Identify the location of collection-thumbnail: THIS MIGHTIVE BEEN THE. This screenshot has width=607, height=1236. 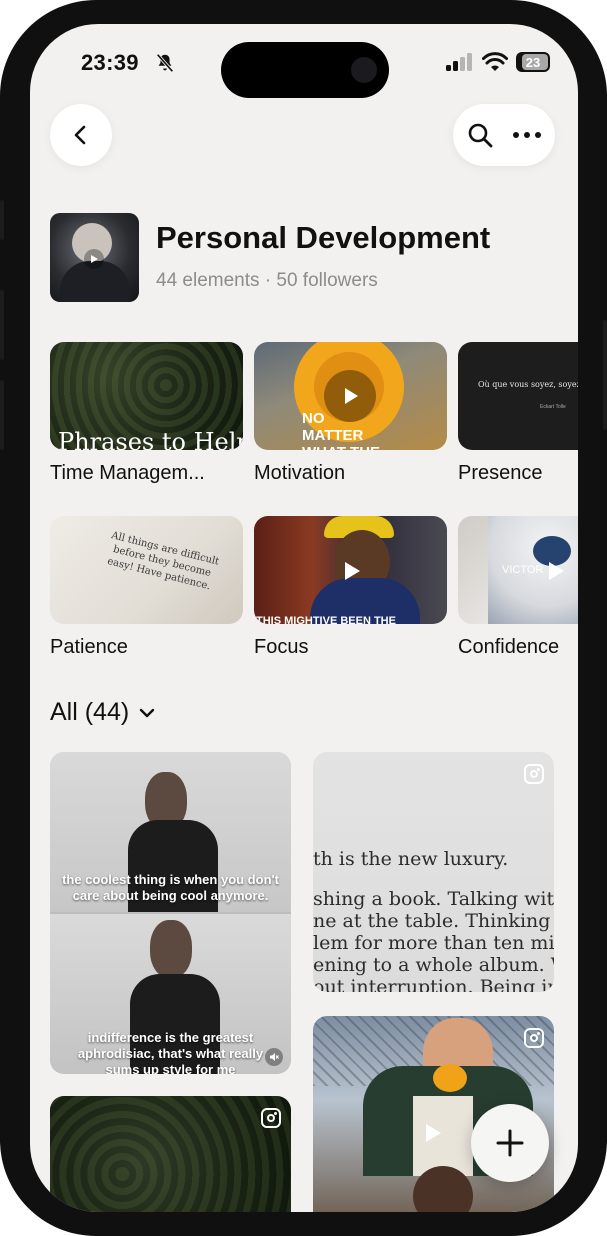
(350, 570).